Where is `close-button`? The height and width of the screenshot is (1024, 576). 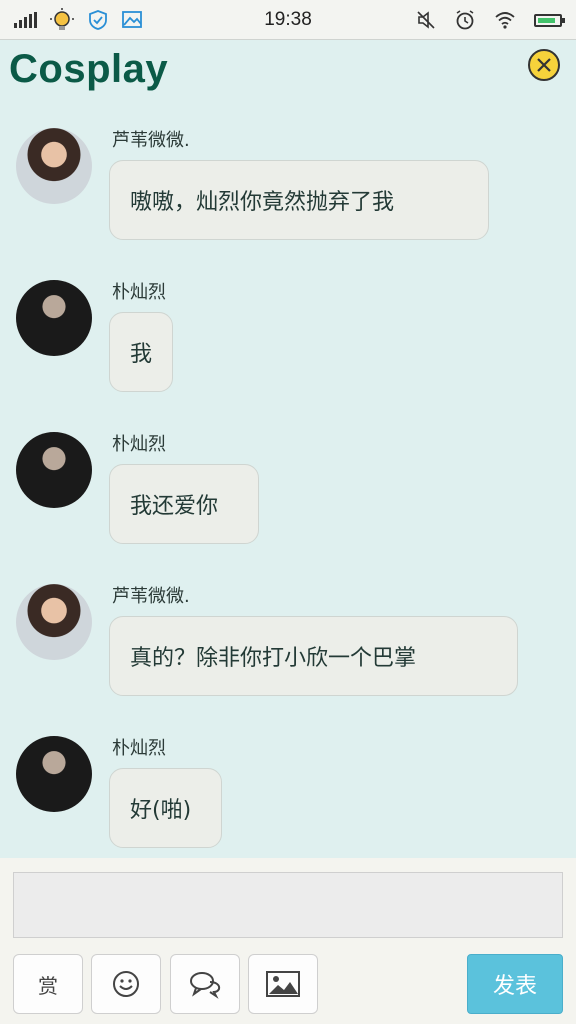
close-button is located at coordinates (544, 65).